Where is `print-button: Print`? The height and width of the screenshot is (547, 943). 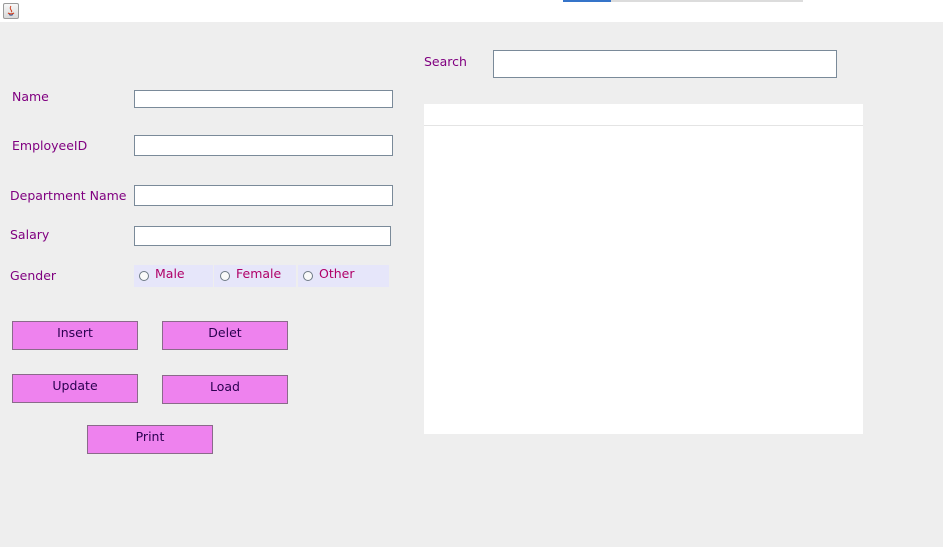 print-button: Print is located at coordinates (150, 439).